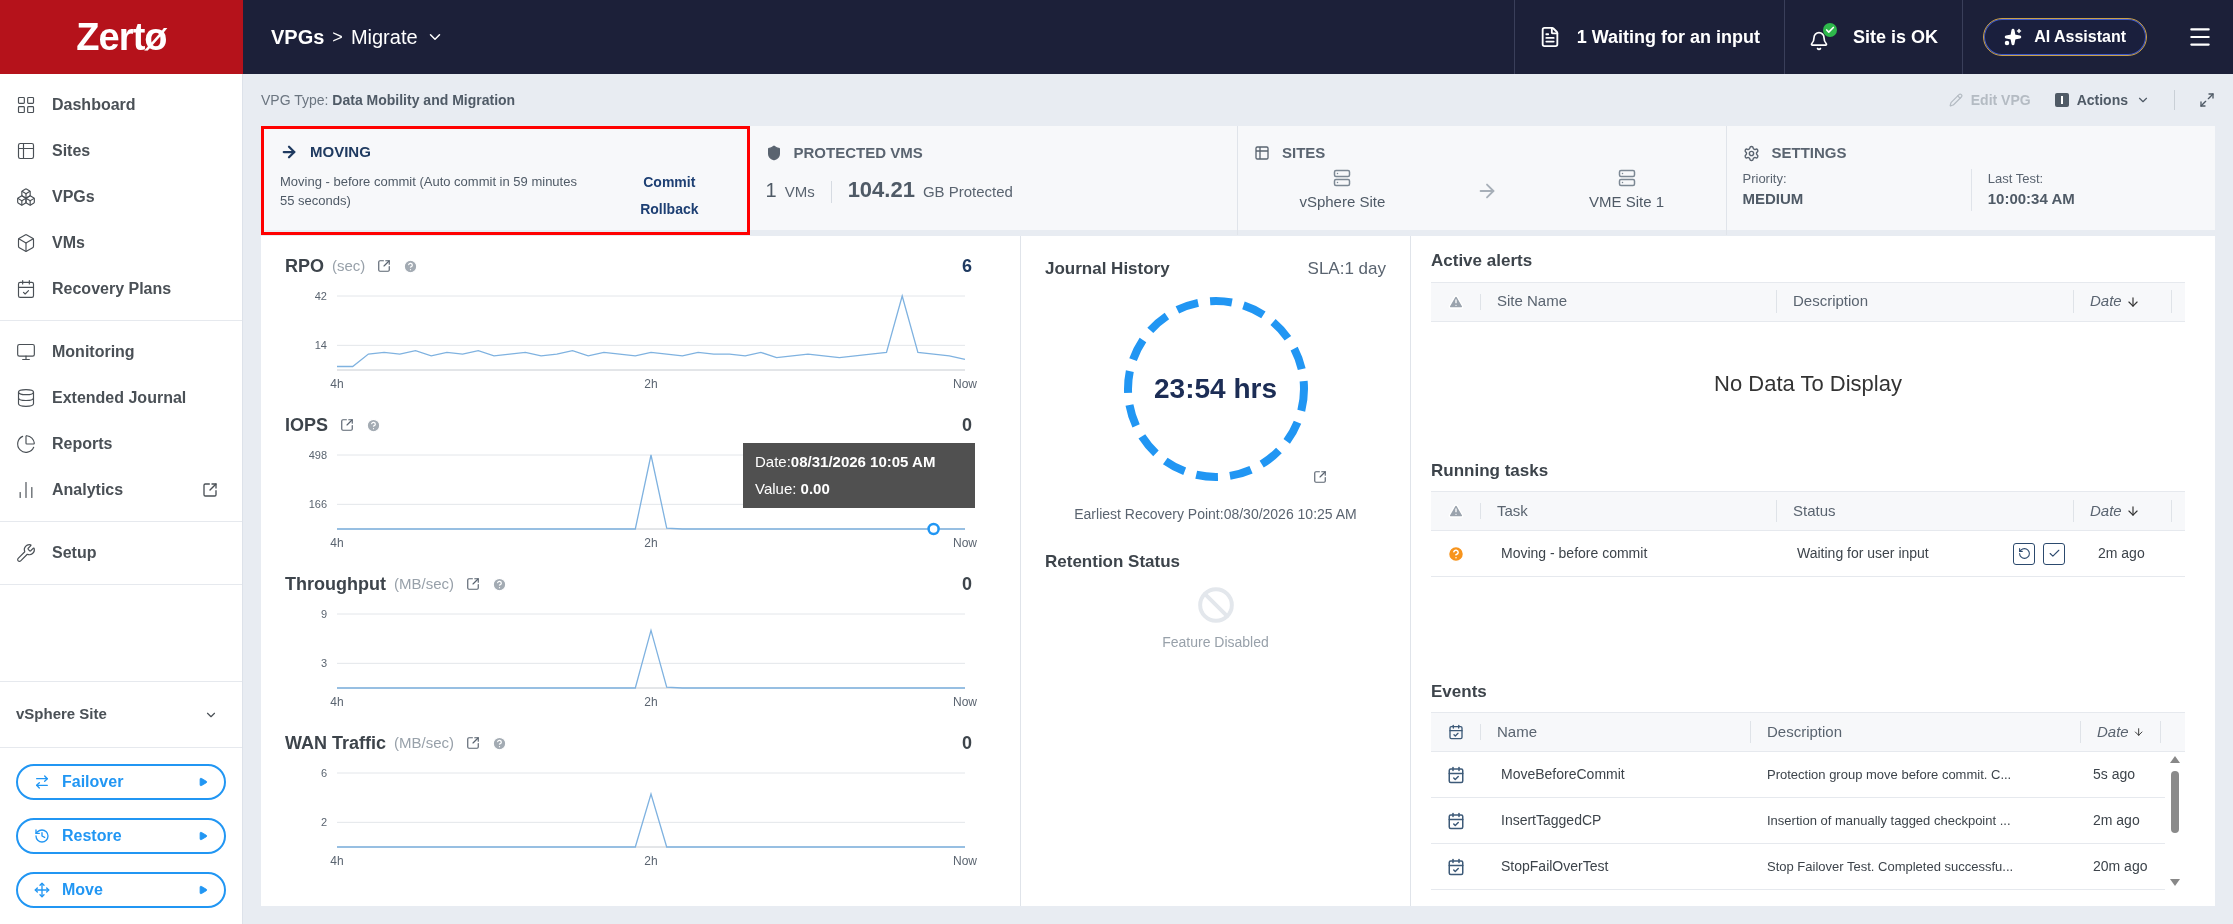 The image size is (2233, 924). What do you see at coordinates (320, 345) in the screenshot?
I see `y-tick-label: 14` at bounding box center [320, 345].